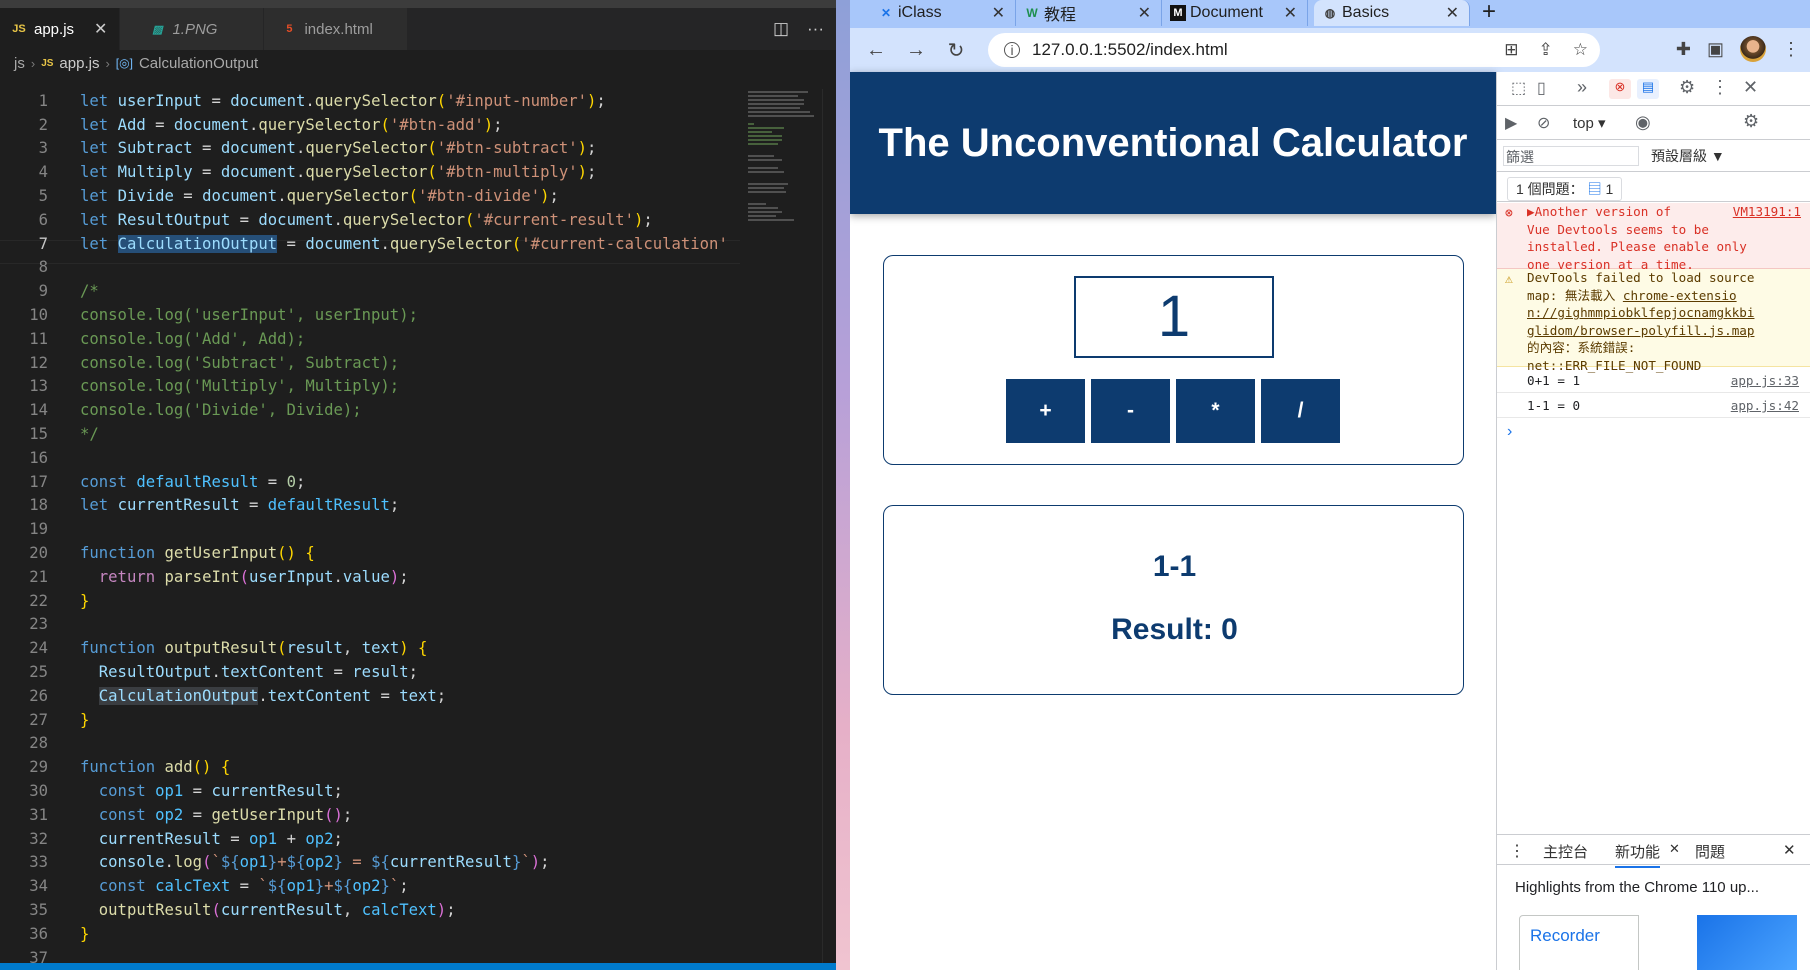 Image resolution: width=1810 pixels, height=970 pixels. I want to click on message-source-link: VM13191:1, so click(1767, 212).